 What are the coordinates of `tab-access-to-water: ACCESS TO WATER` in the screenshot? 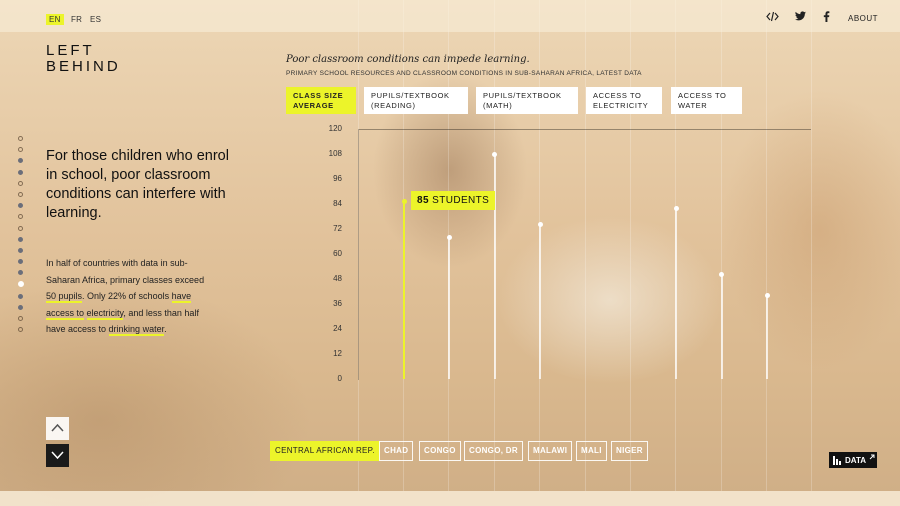 It's located at (706, 100).